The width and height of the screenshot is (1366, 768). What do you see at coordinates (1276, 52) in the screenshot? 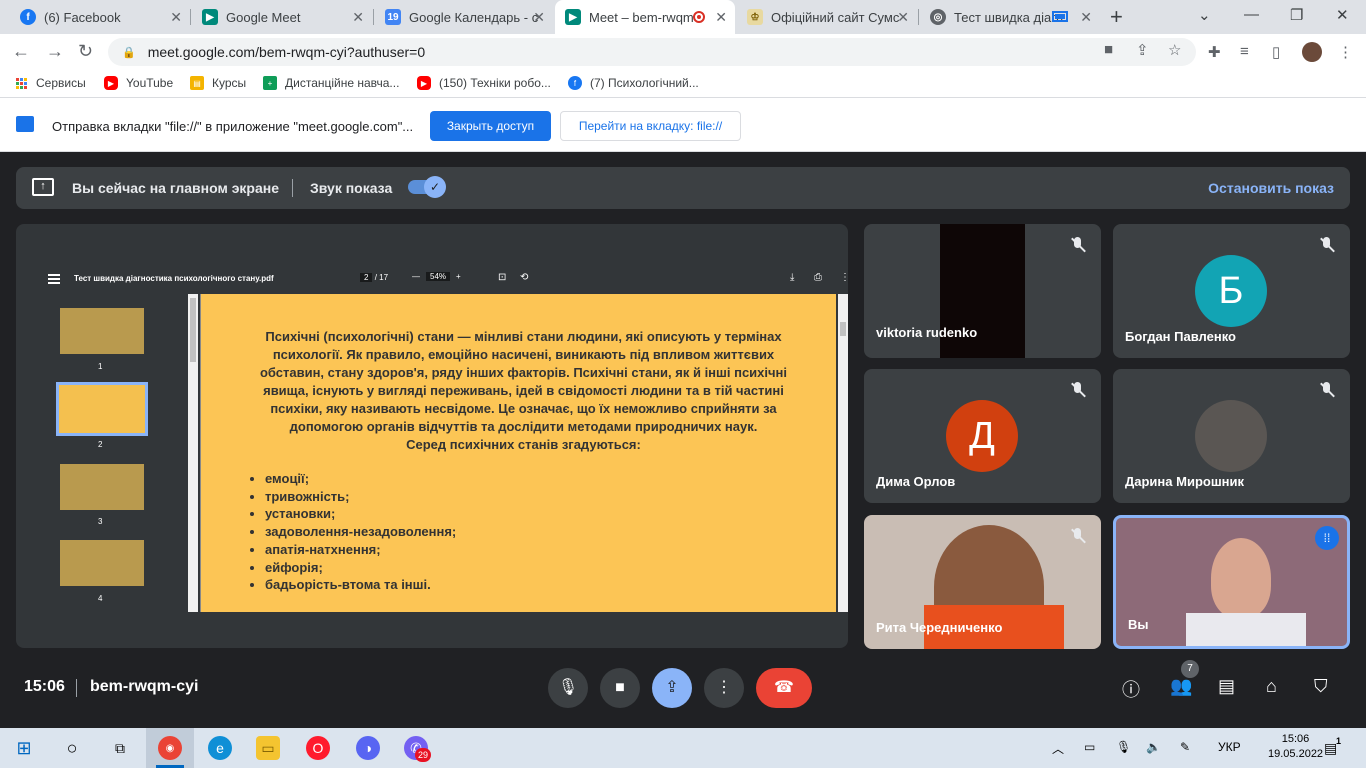
I see `side-panel-icon: ▯` at bounding box center [1276, 52].